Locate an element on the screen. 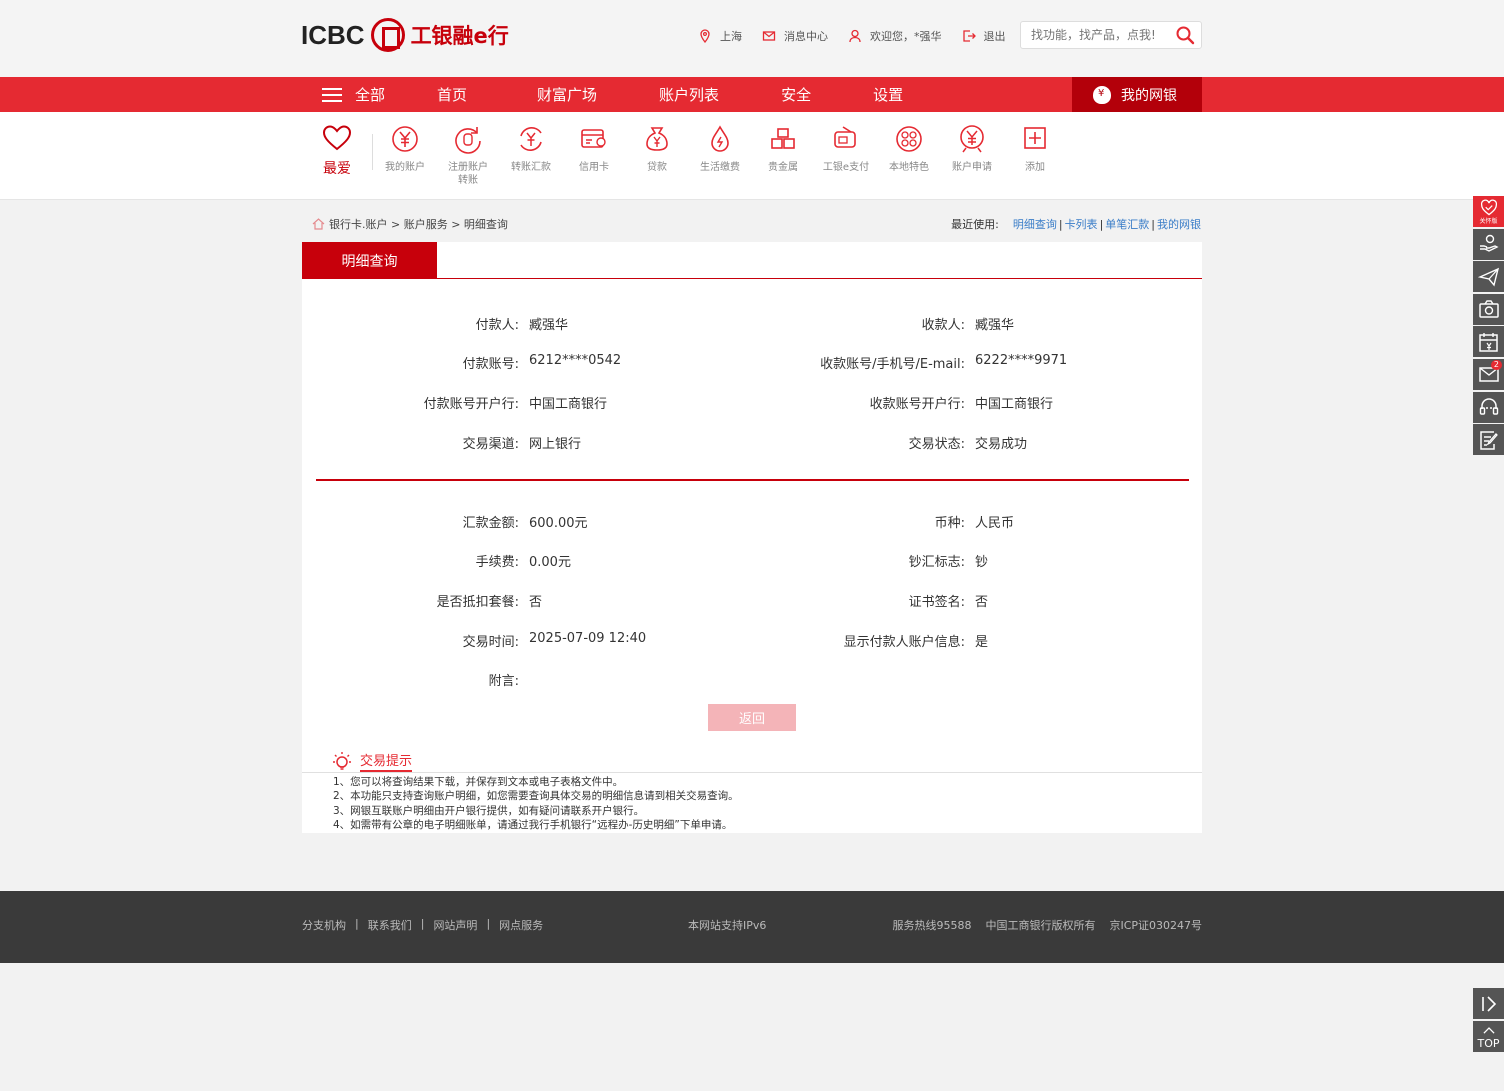 The width and height of the screenshot is (1504, 1091). footer-link-statement: 网站声明 is located at coordinates (455, 925).